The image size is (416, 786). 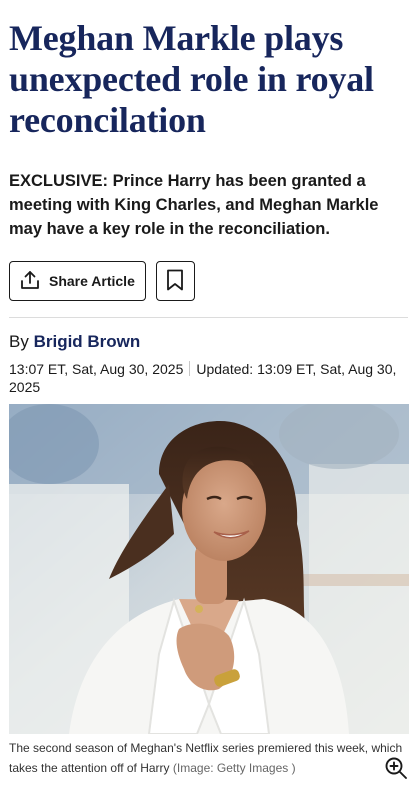 What do you see at coordinates (92, 281) in the screenshot?
I see `share-article-label: Share Article` at bounding box center [92, 281].